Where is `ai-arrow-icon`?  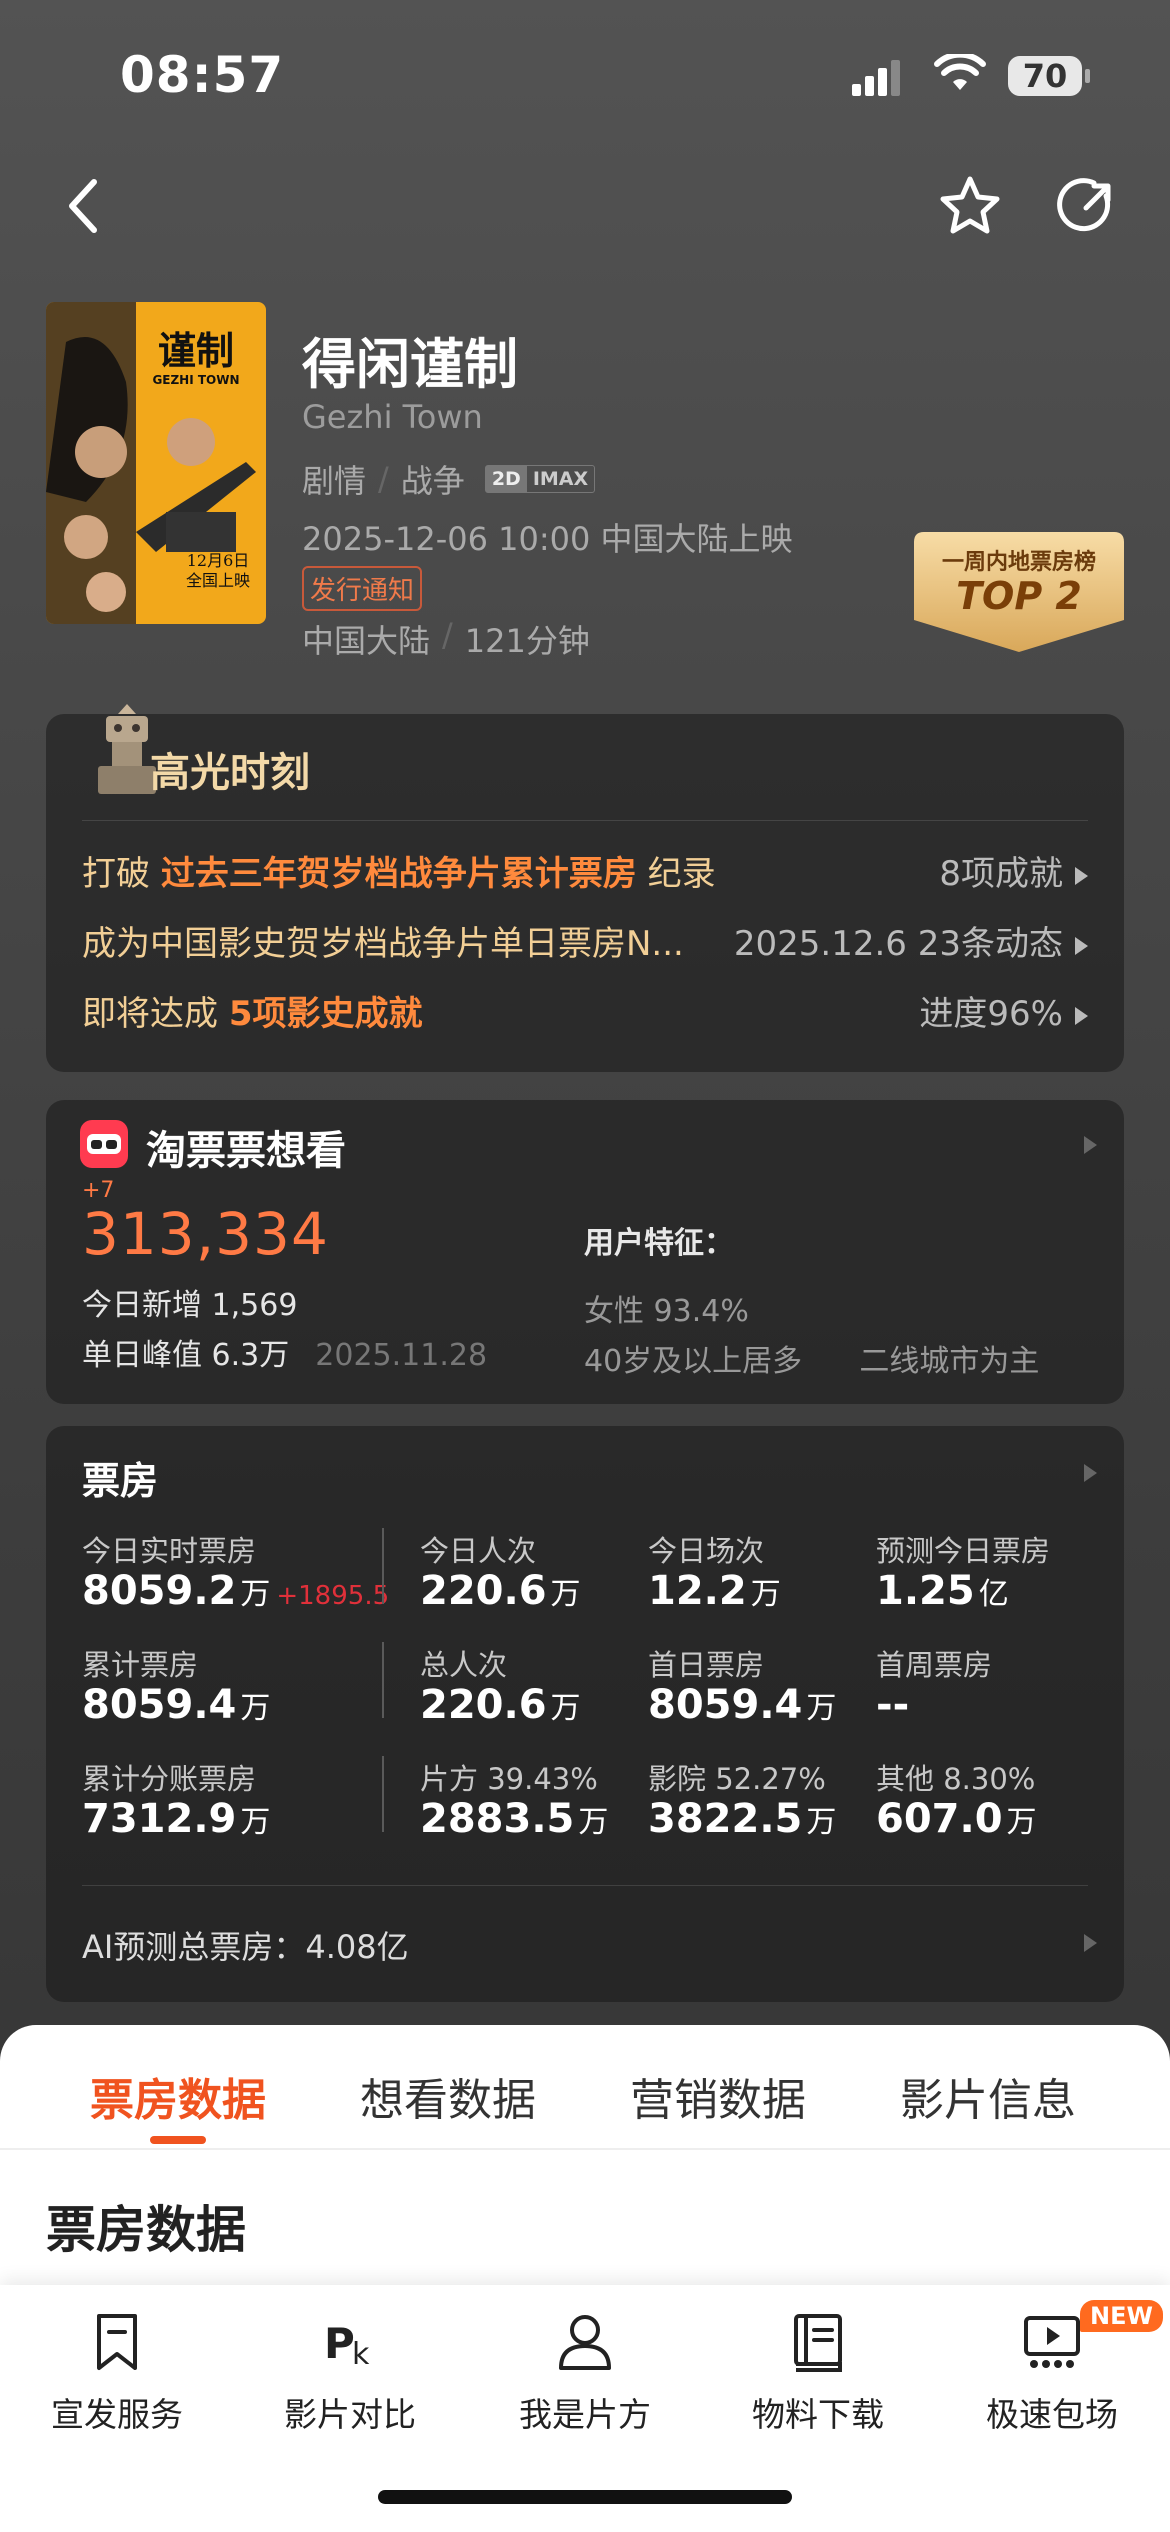 ai-arrow-icon is located at coordinates (1084, 1942).